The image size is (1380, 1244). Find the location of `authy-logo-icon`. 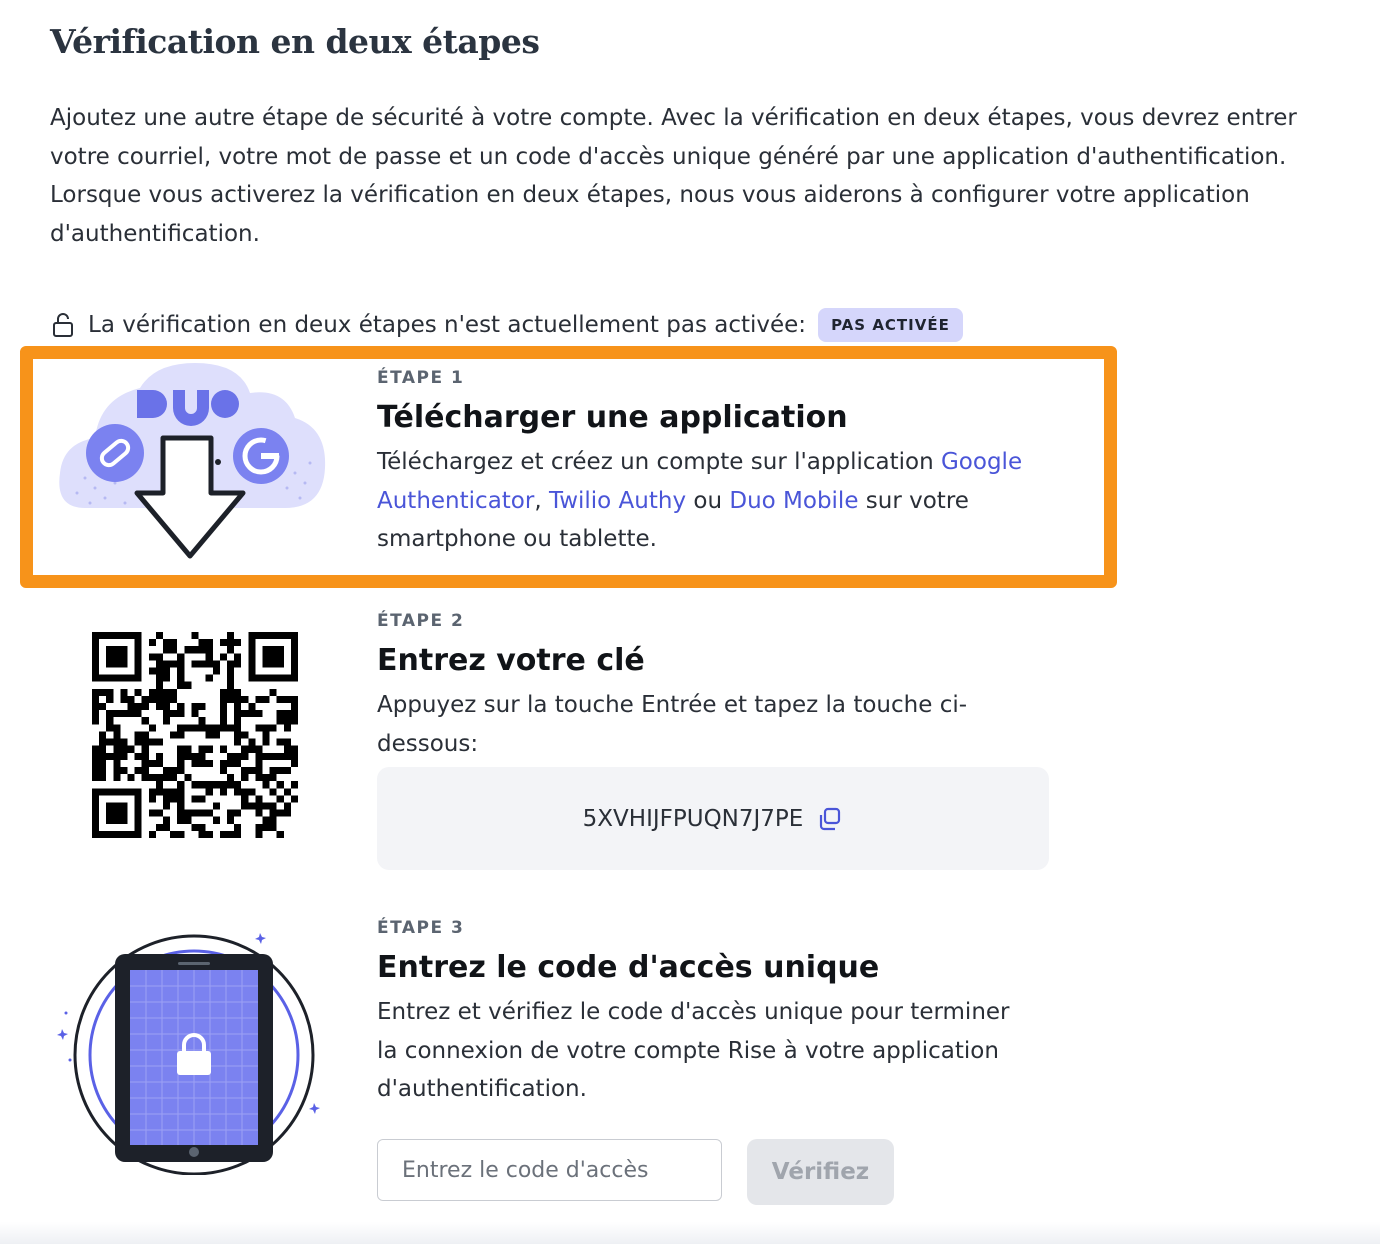

authy-logo-icon is located at coordinates (115, 453).